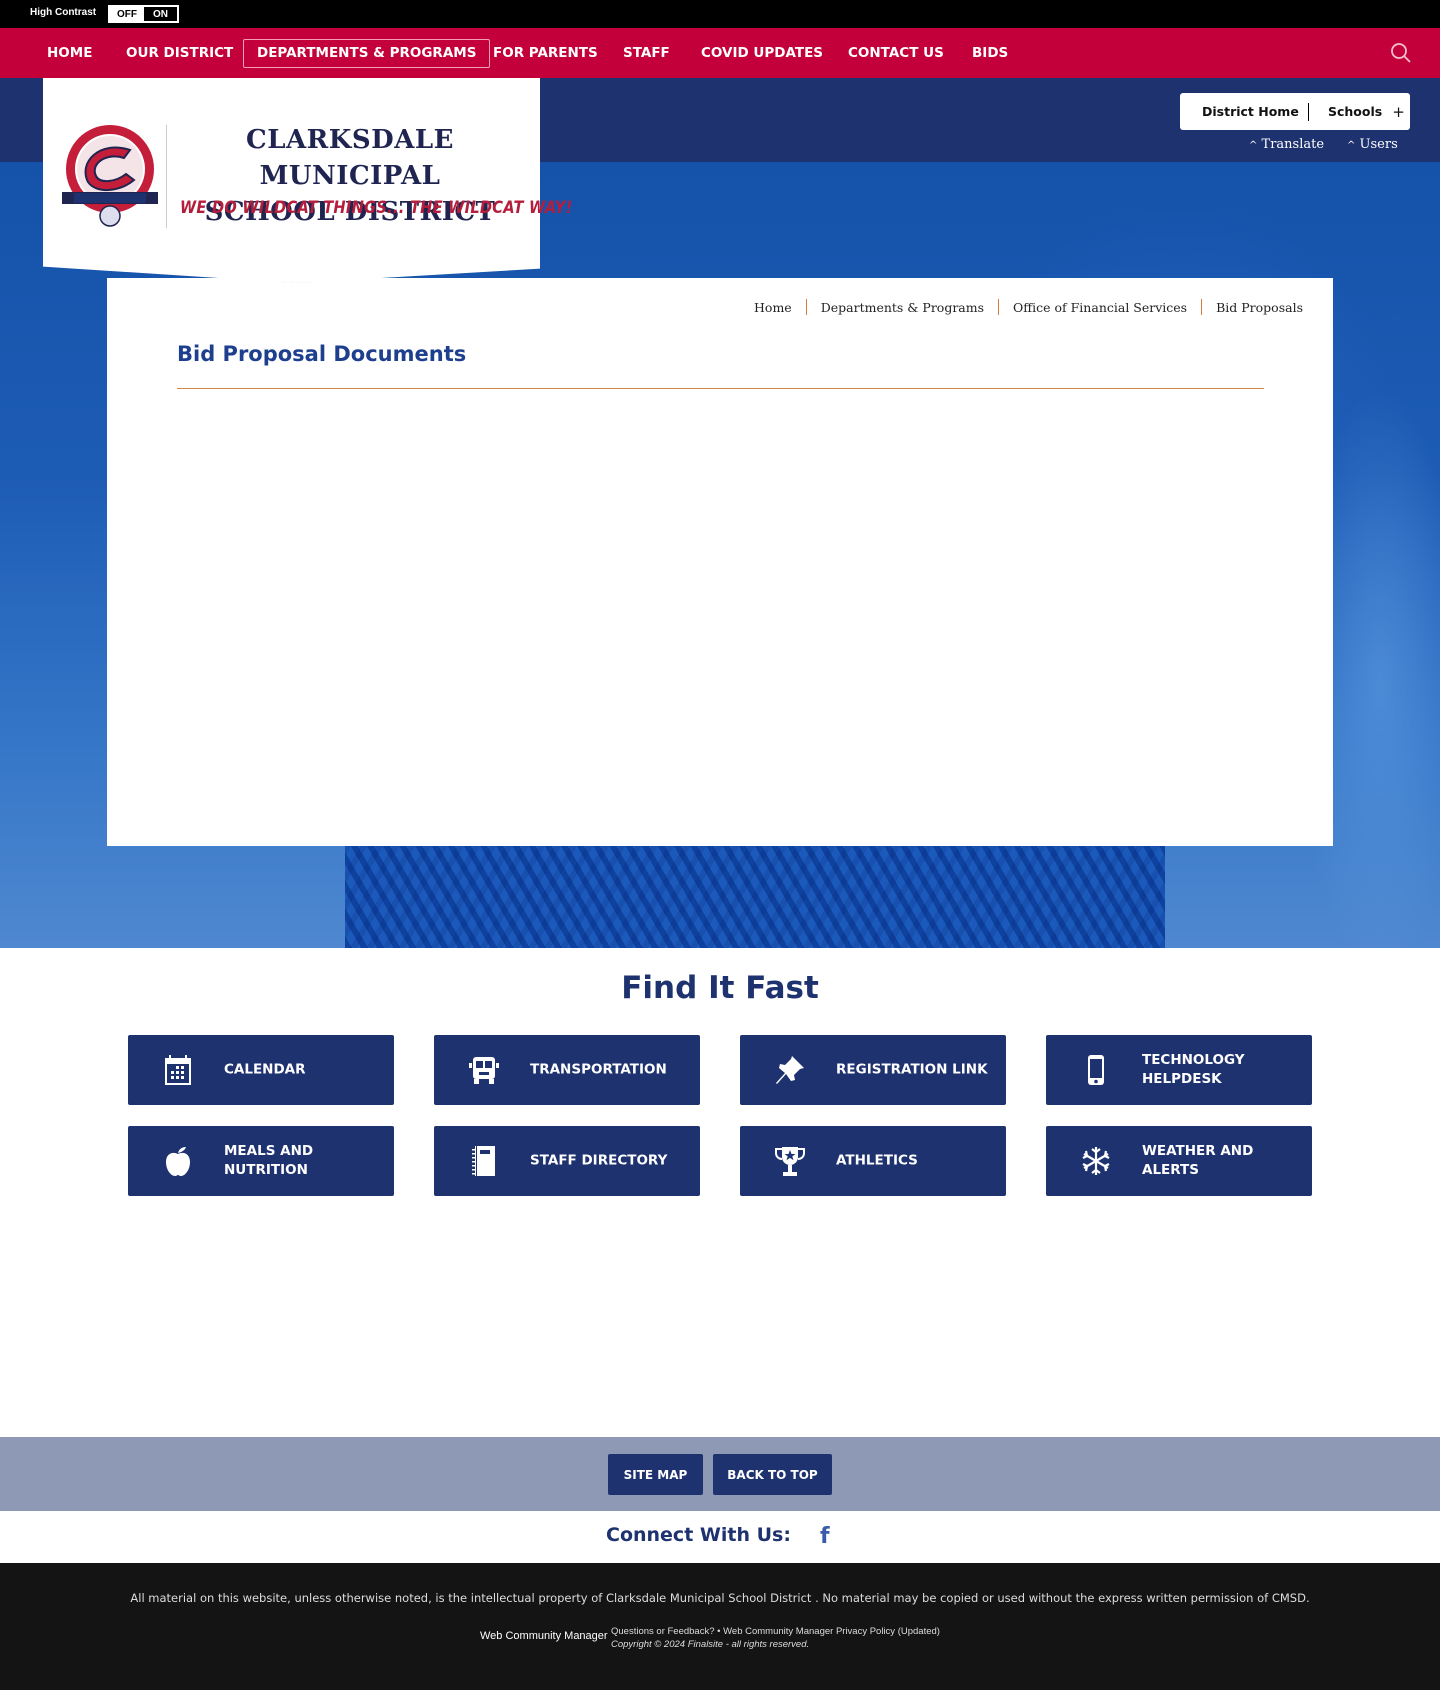 The height and width of the screenshot is (1690, 1440). I want to click on site-map-button: SITE MAP, so click(655, 1474).